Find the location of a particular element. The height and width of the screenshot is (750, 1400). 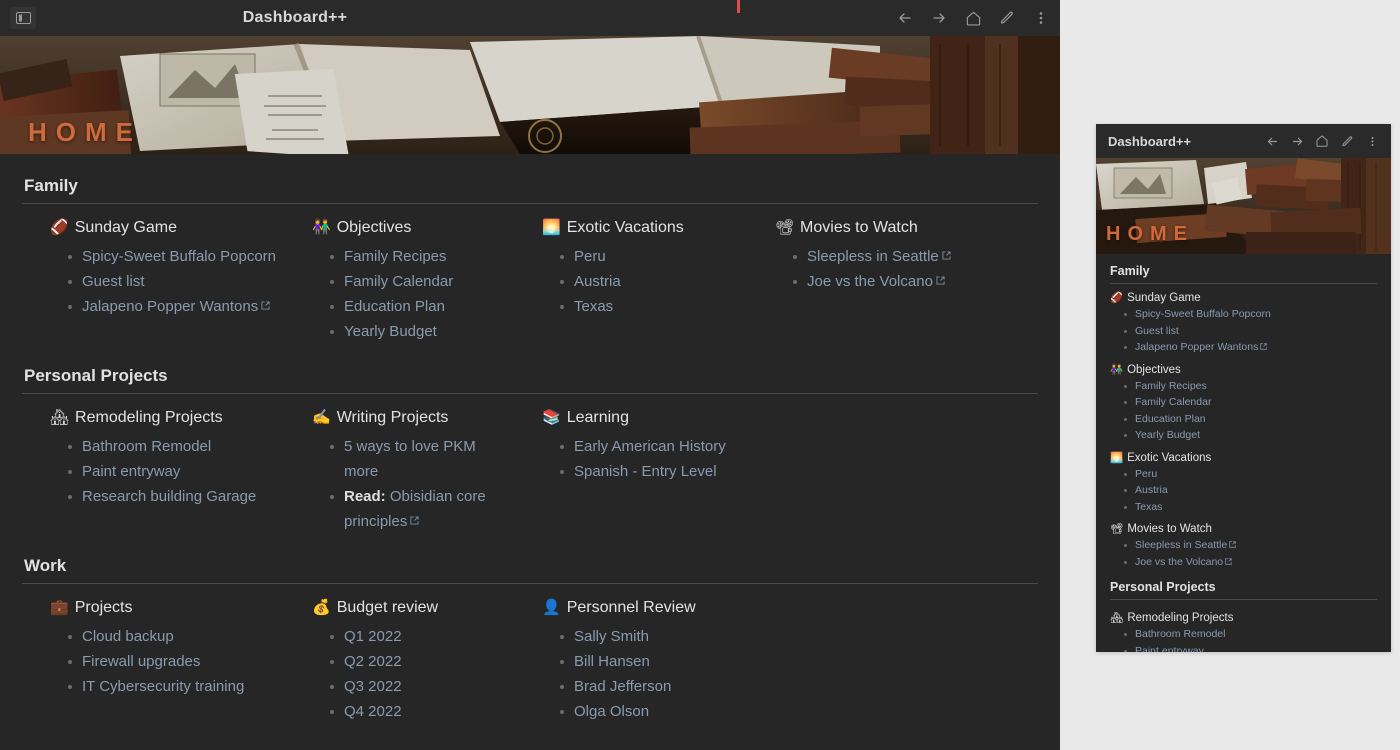

list-item-label: Cloud backup is located at coordinates (128, 636).